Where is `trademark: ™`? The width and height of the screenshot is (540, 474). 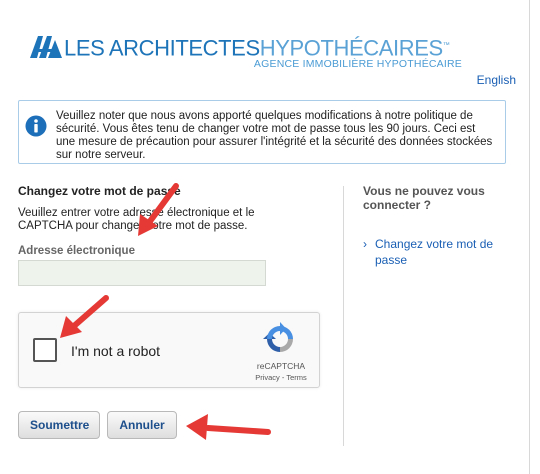 trademark: ™ is located at coordinates (446, 45).